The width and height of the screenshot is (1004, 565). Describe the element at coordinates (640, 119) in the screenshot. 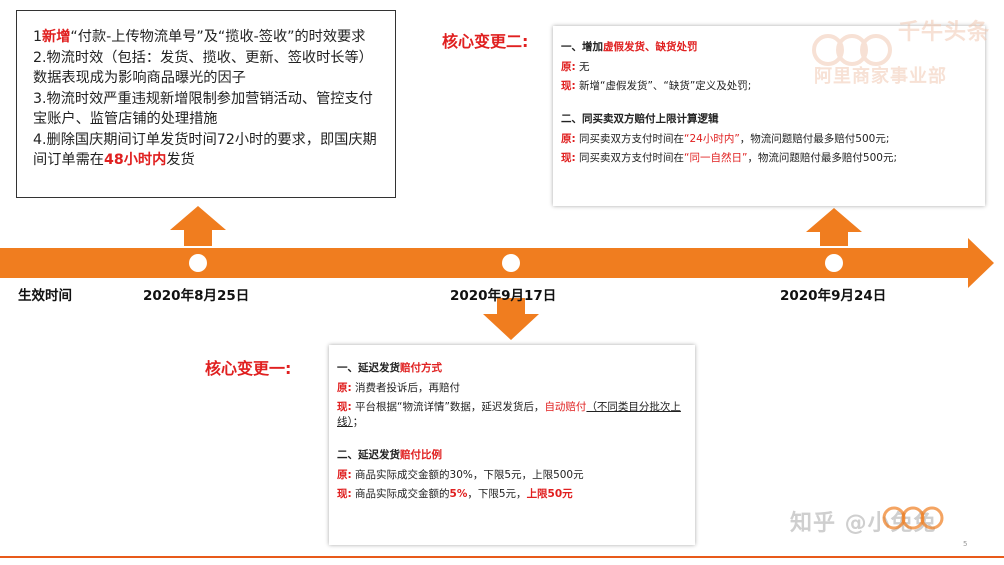

I see `section-title: 二、同买卖双方赔付上限计算逻辑` at that location.